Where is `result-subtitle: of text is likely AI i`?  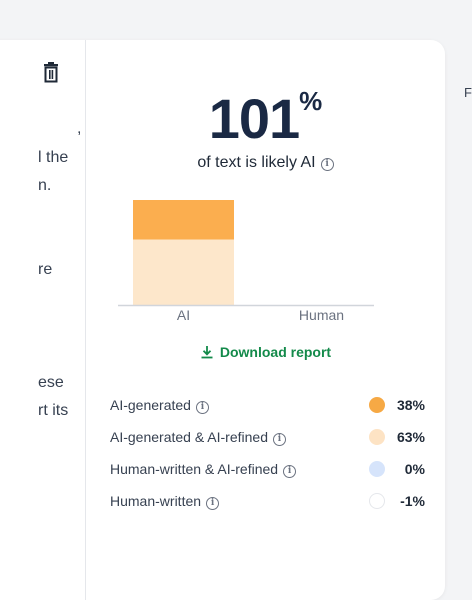 result-subtitle: of text is likely AI i is located at coordinates (265, 163).